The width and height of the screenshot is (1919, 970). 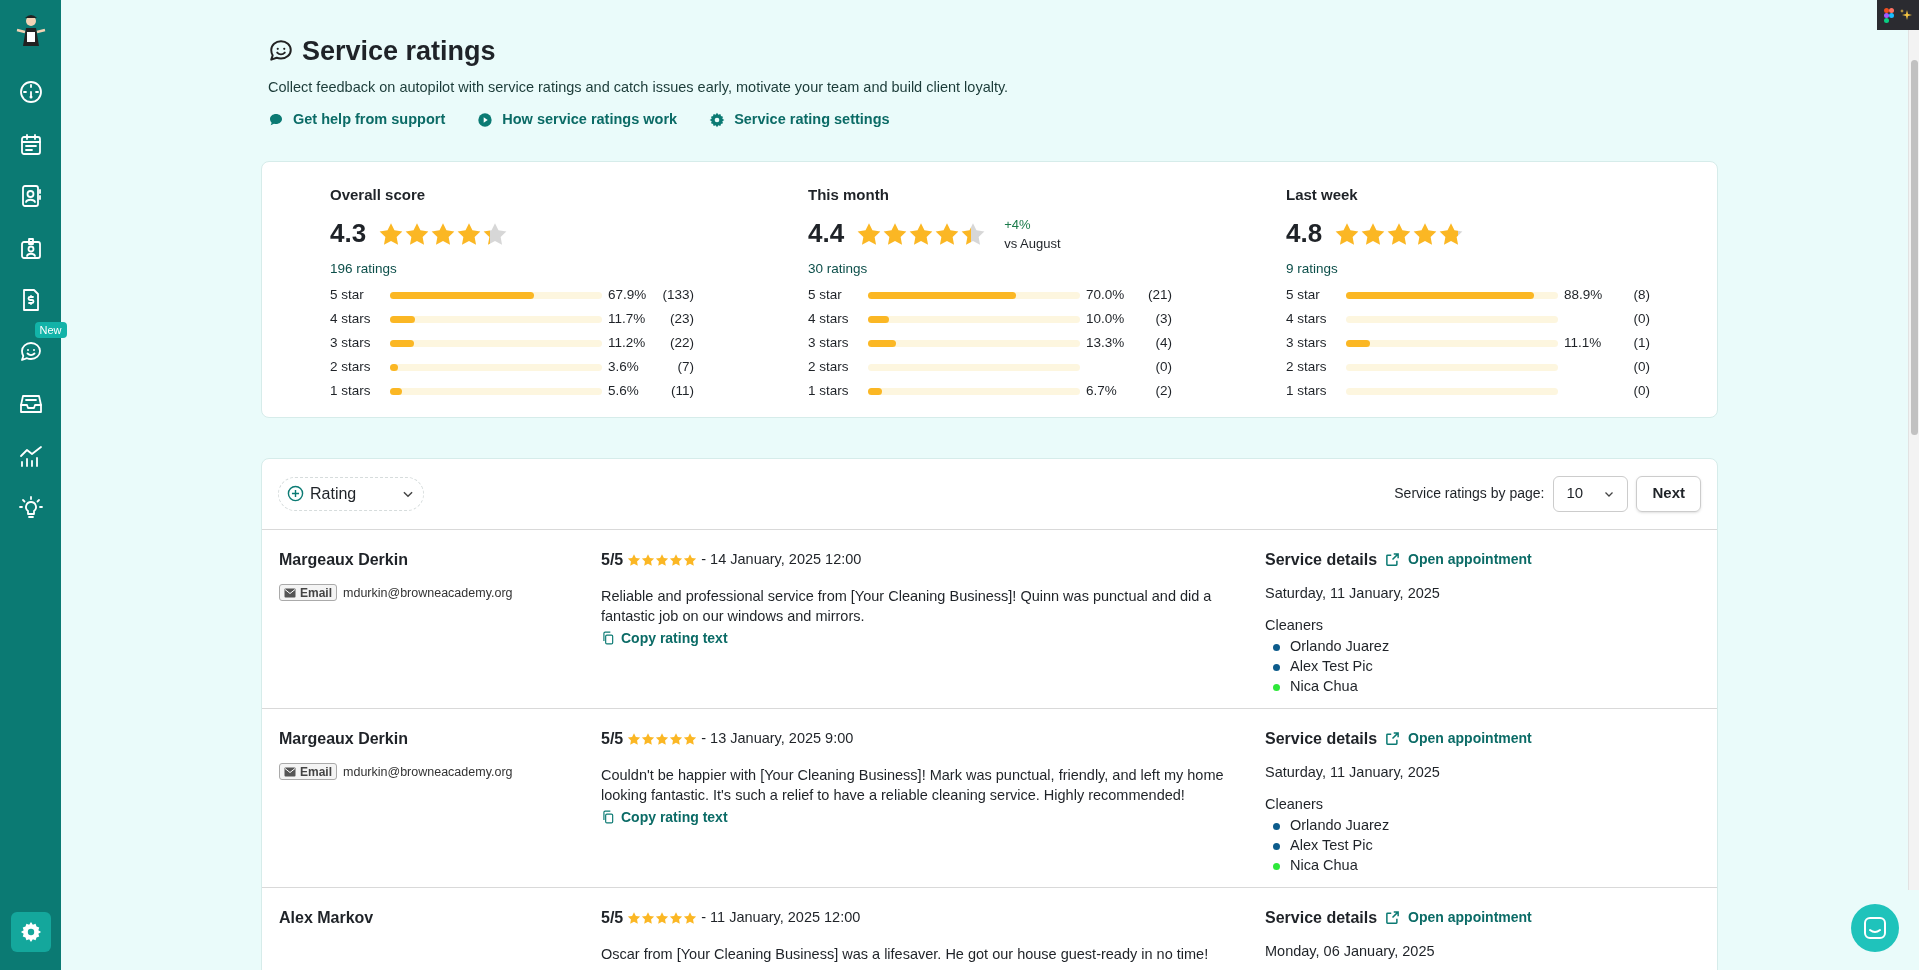 What do you see at coordinates (681, 319) in the screenshot?
I see `count-value: (23)` at bounding box center [681, 319].